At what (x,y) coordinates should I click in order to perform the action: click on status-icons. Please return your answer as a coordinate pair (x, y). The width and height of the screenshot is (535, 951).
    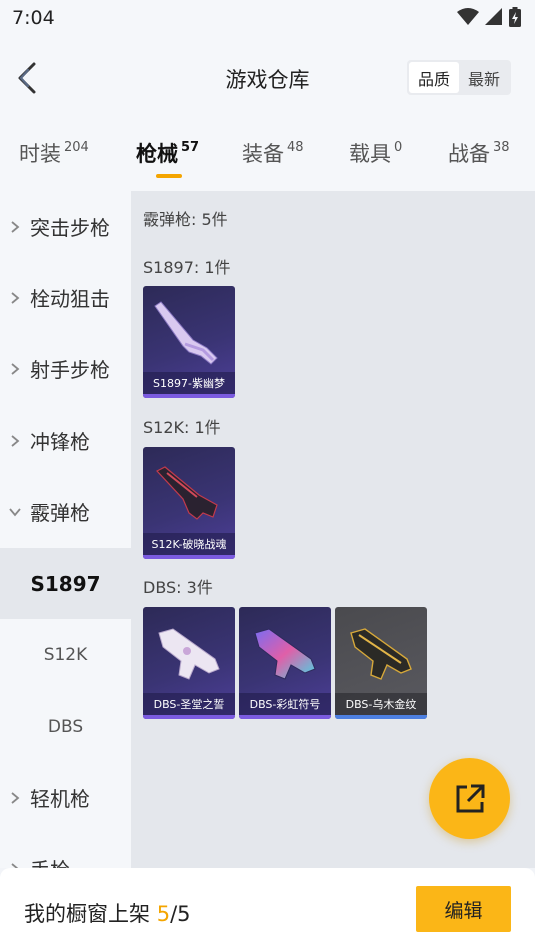
    Looking at the image, I should click on (489, 17).